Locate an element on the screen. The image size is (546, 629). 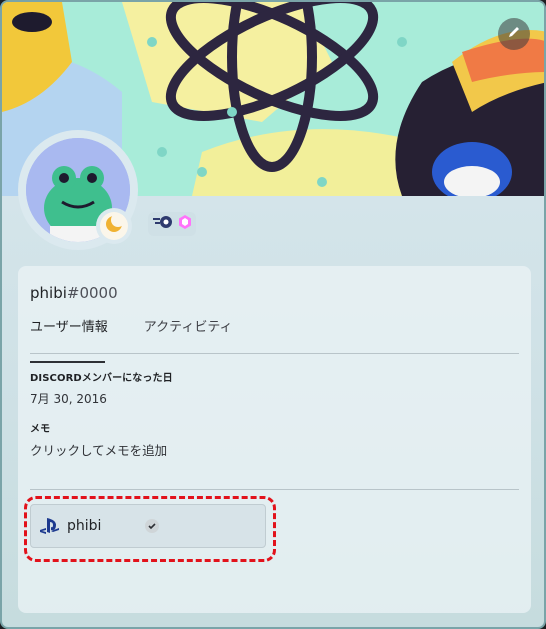
edit-profile-button is located at coordinates (514, 34).